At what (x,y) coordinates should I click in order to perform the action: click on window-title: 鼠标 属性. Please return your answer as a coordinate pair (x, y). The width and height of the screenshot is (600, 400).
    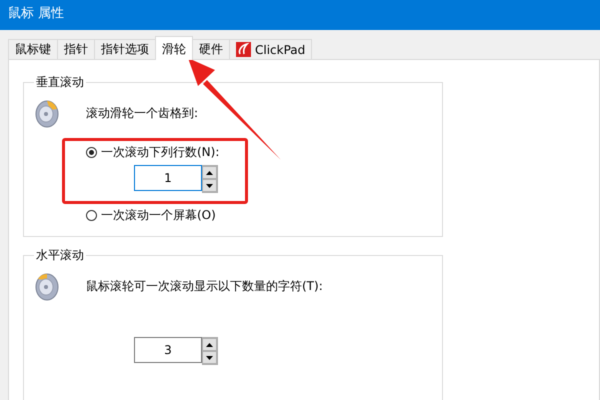
    Looking at the image, I should click on (300, 15).